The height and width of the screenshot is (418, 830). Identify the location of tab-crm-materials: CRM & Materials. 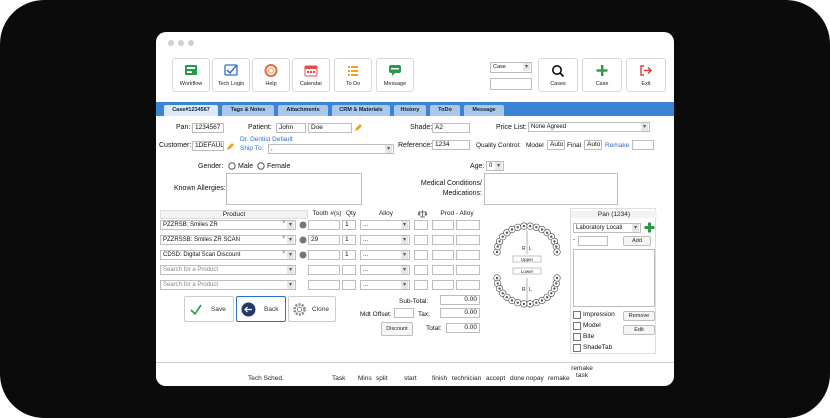
(361, 110).